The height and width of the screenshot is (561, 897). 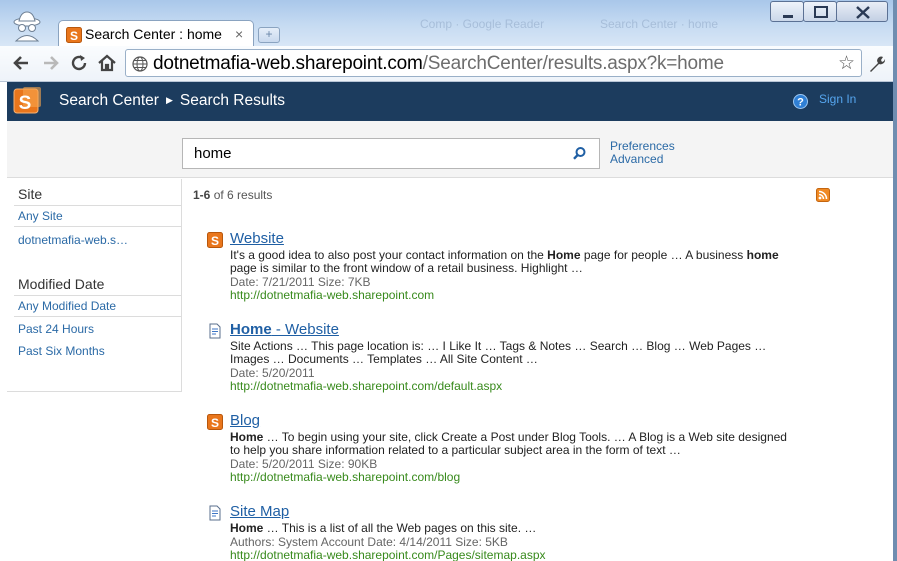 I want to click on search-options: Preferences Advanced, so click(x=642, y=153).